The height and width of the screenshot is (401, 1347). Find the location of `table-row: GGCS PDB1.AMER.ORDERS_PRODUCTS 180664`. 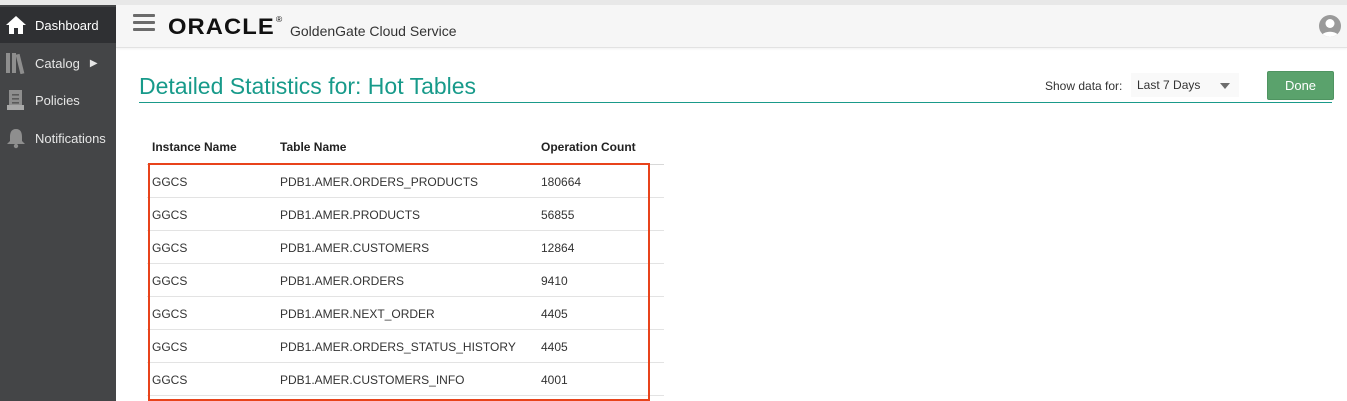

table-row: GGCS PDB1.AMER.ORDERS_PRODUCTS 180664 is located at coordinates (405, 181).